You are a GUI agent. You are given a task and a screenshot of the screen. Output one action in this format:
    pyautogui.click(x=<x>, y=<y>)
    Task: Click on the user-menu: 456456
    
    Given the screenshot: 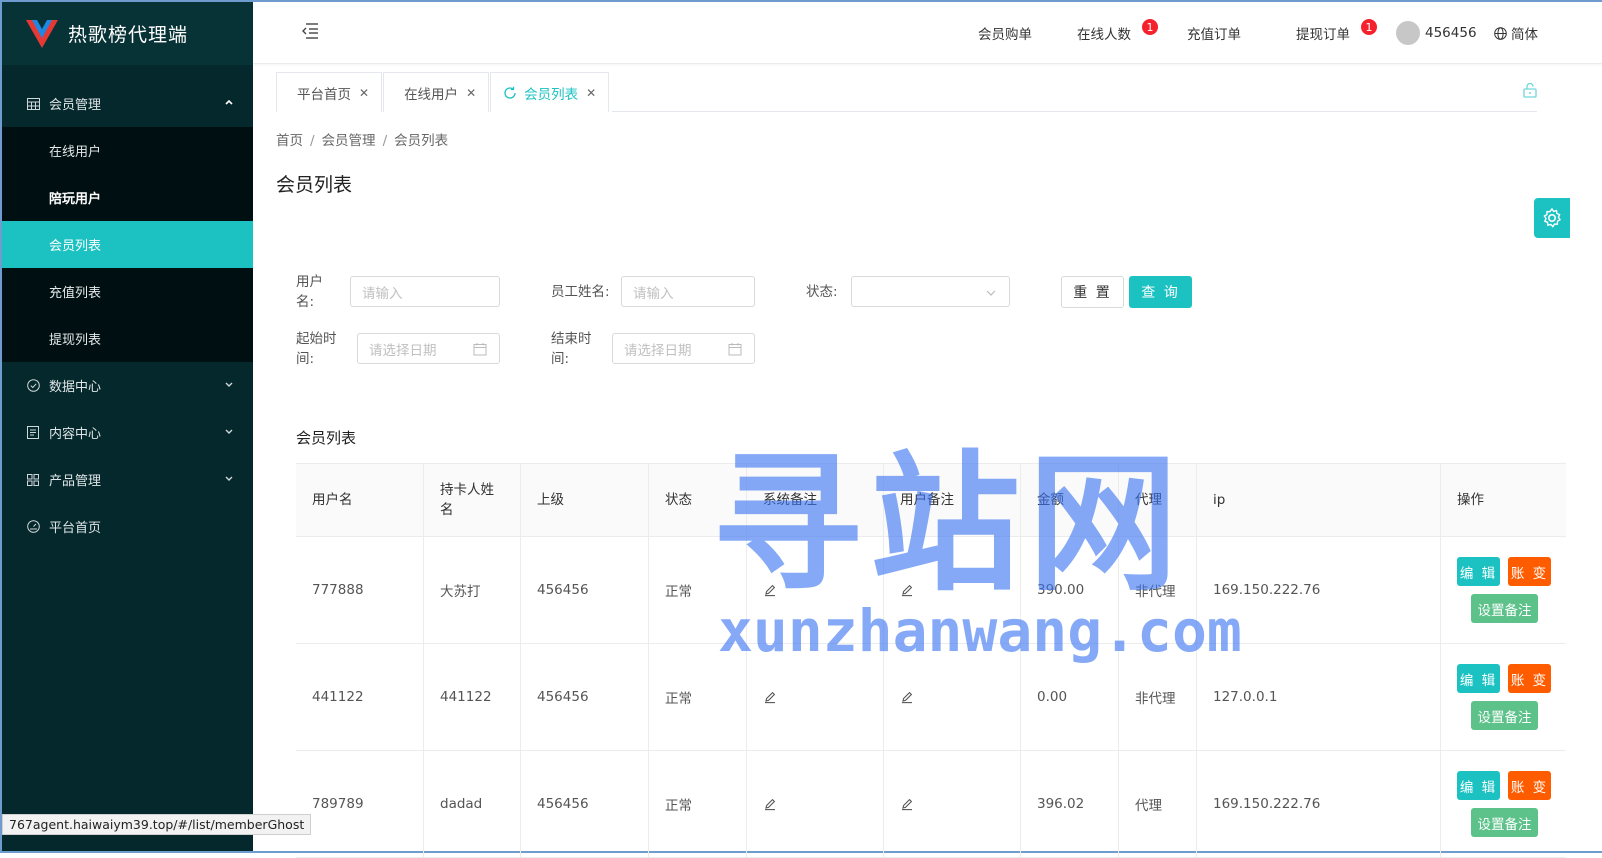 What is the action you would take?
    pyautogui.click(x=1451, y=33)
    